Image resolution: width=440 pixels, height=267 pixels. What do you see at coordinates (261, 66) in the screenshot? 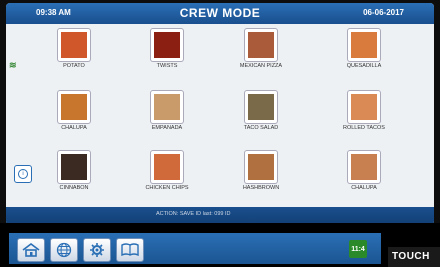
I see `menu-item-label: MEXICAN PIZZA` at bounding box center [261, 66].